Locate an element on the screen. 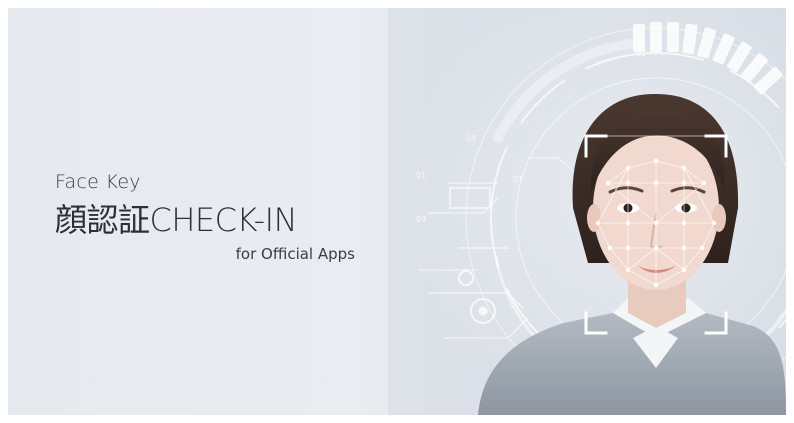 This screenshot has height=423, width=794. product-title: 顔認証CHECK-IN is located at coordinates (176, 220).